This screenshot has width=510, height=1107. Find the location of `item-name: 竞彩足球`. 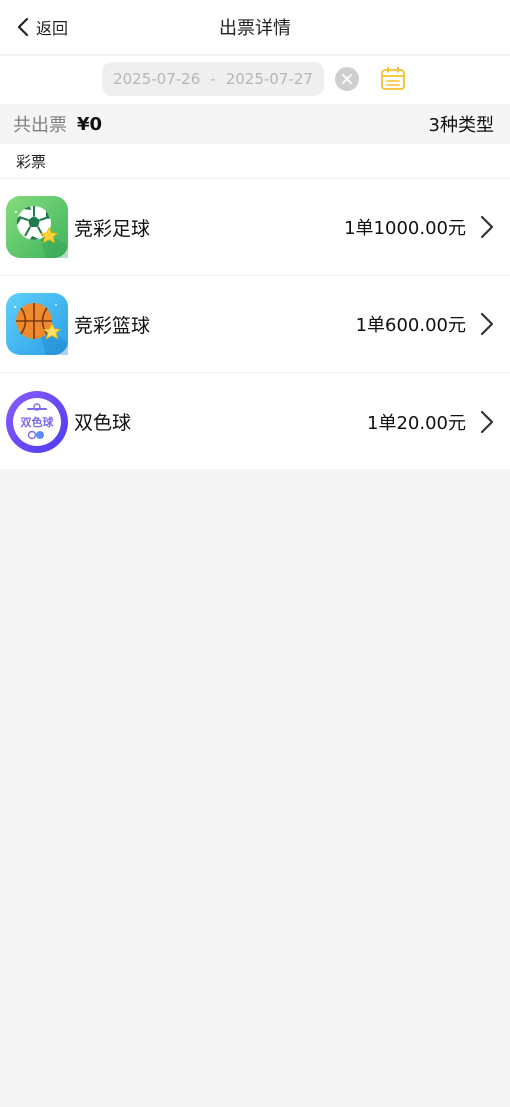

item-name: 竞彩足球 is located at coordinates (112, 228).